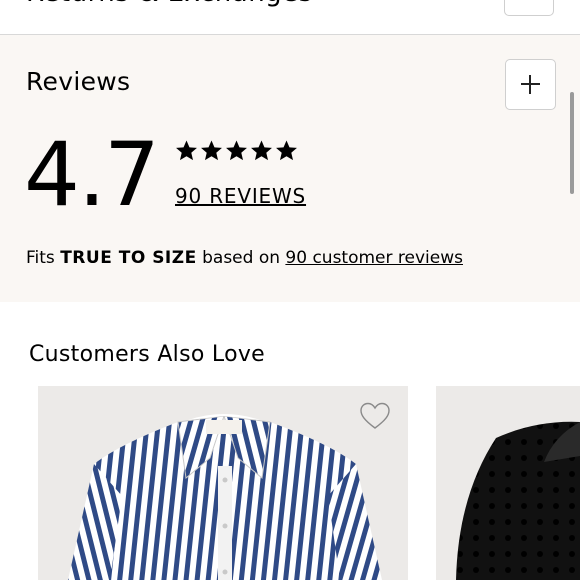 The height and width of the screenshot is (580, 580). What do you see at coordinates (530, 84) in the screenshot?
I see `reviews-expand-button` at bounding box center [530, 84].